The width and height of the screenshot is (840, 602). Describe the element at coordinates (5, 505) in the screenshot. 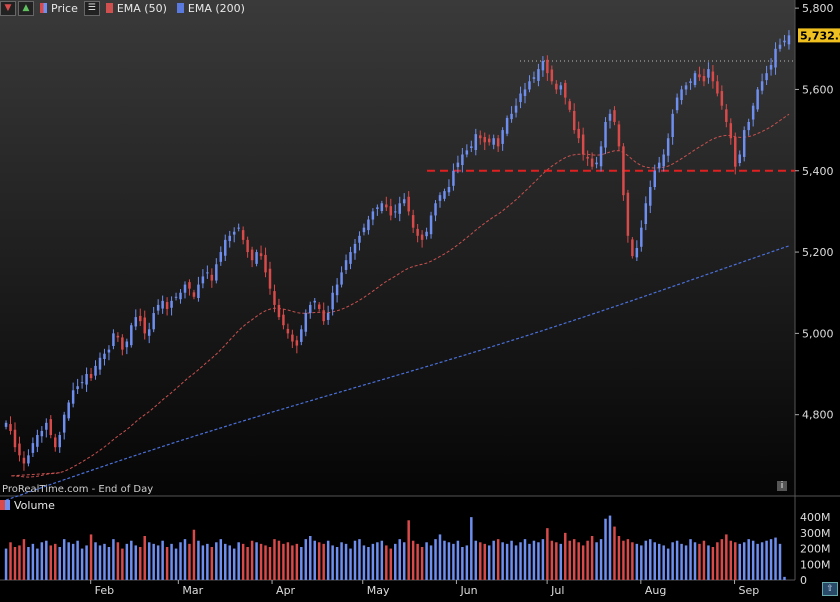

I see `volume-swatch` at that location.